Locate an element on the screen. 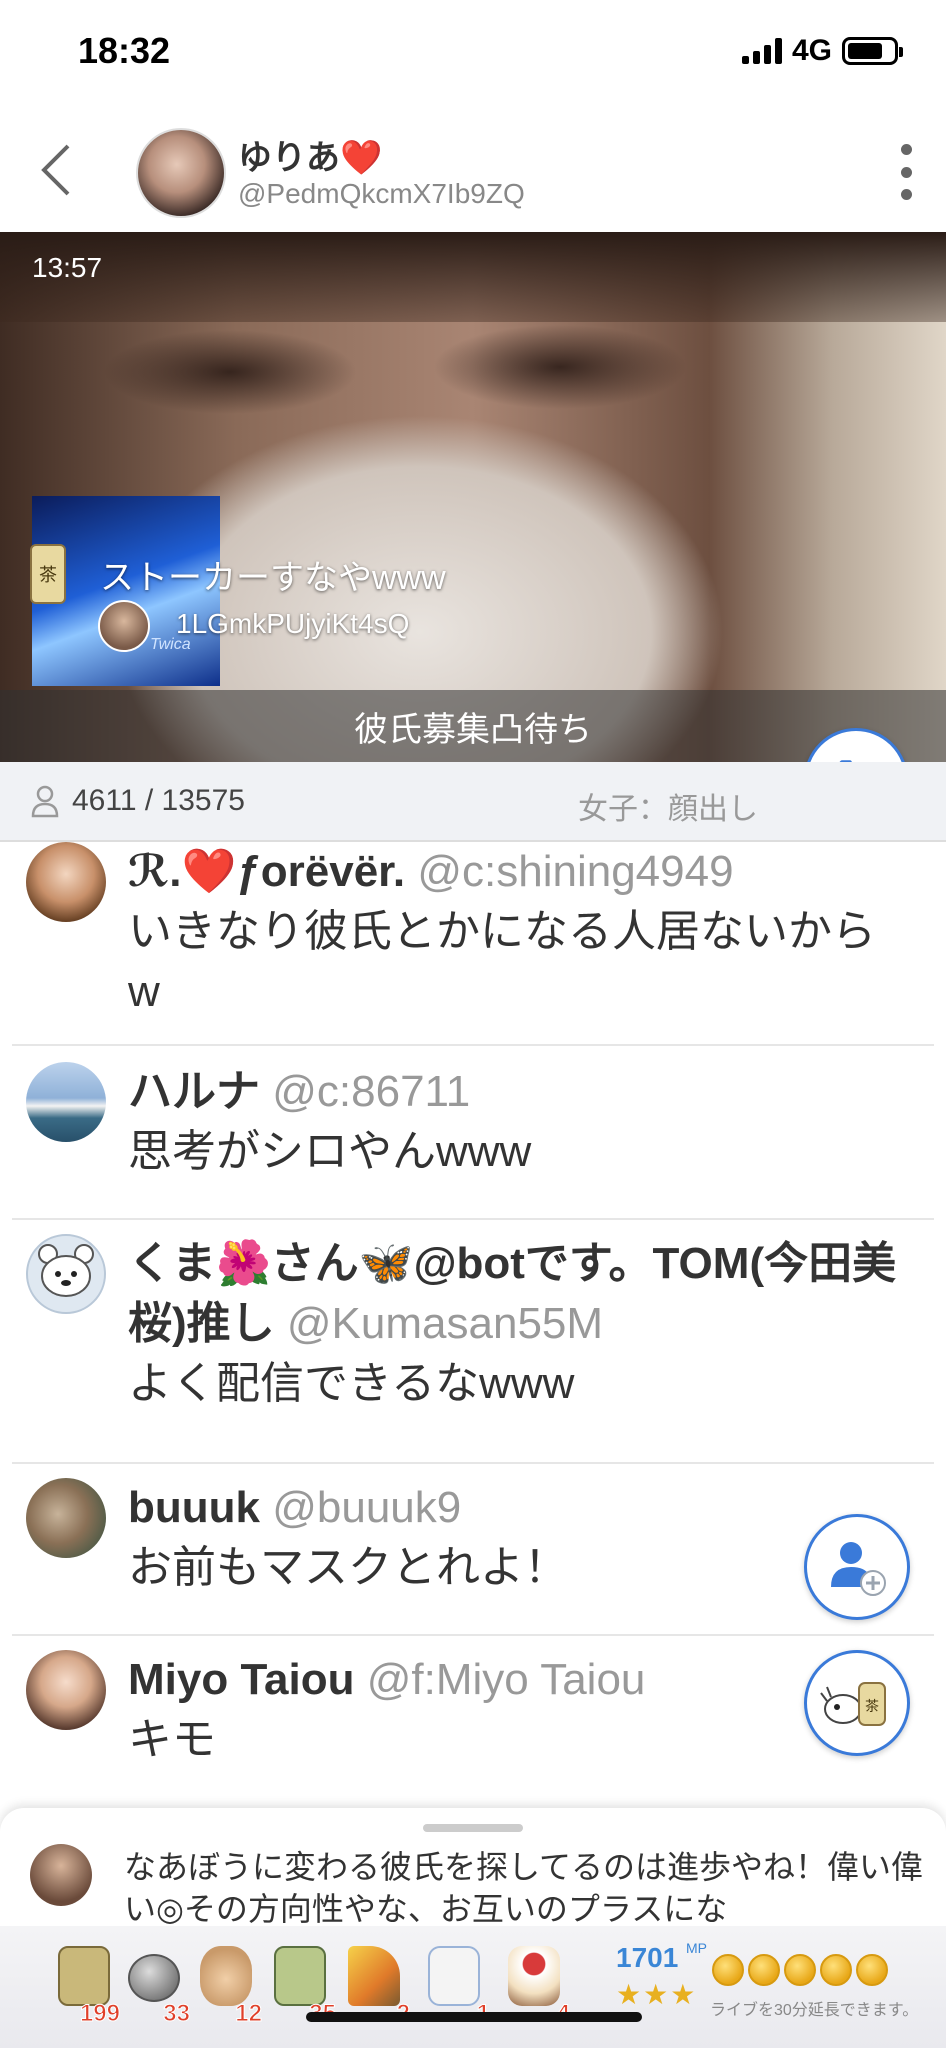 Image resolution: width=946 pixels, height=2048 pixels. tea-bird-icon: 茶 is located at coordinates (853, 1704).